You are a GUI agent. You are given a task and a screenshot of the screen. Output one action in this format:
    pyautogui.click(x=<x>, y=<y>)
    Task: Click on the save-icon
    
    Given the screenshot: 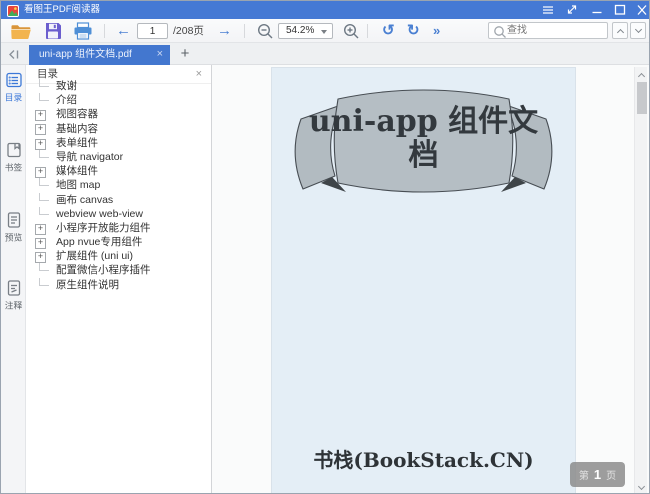 What is the action you would take?
    pyautogui.click(x=53, y=31)
    